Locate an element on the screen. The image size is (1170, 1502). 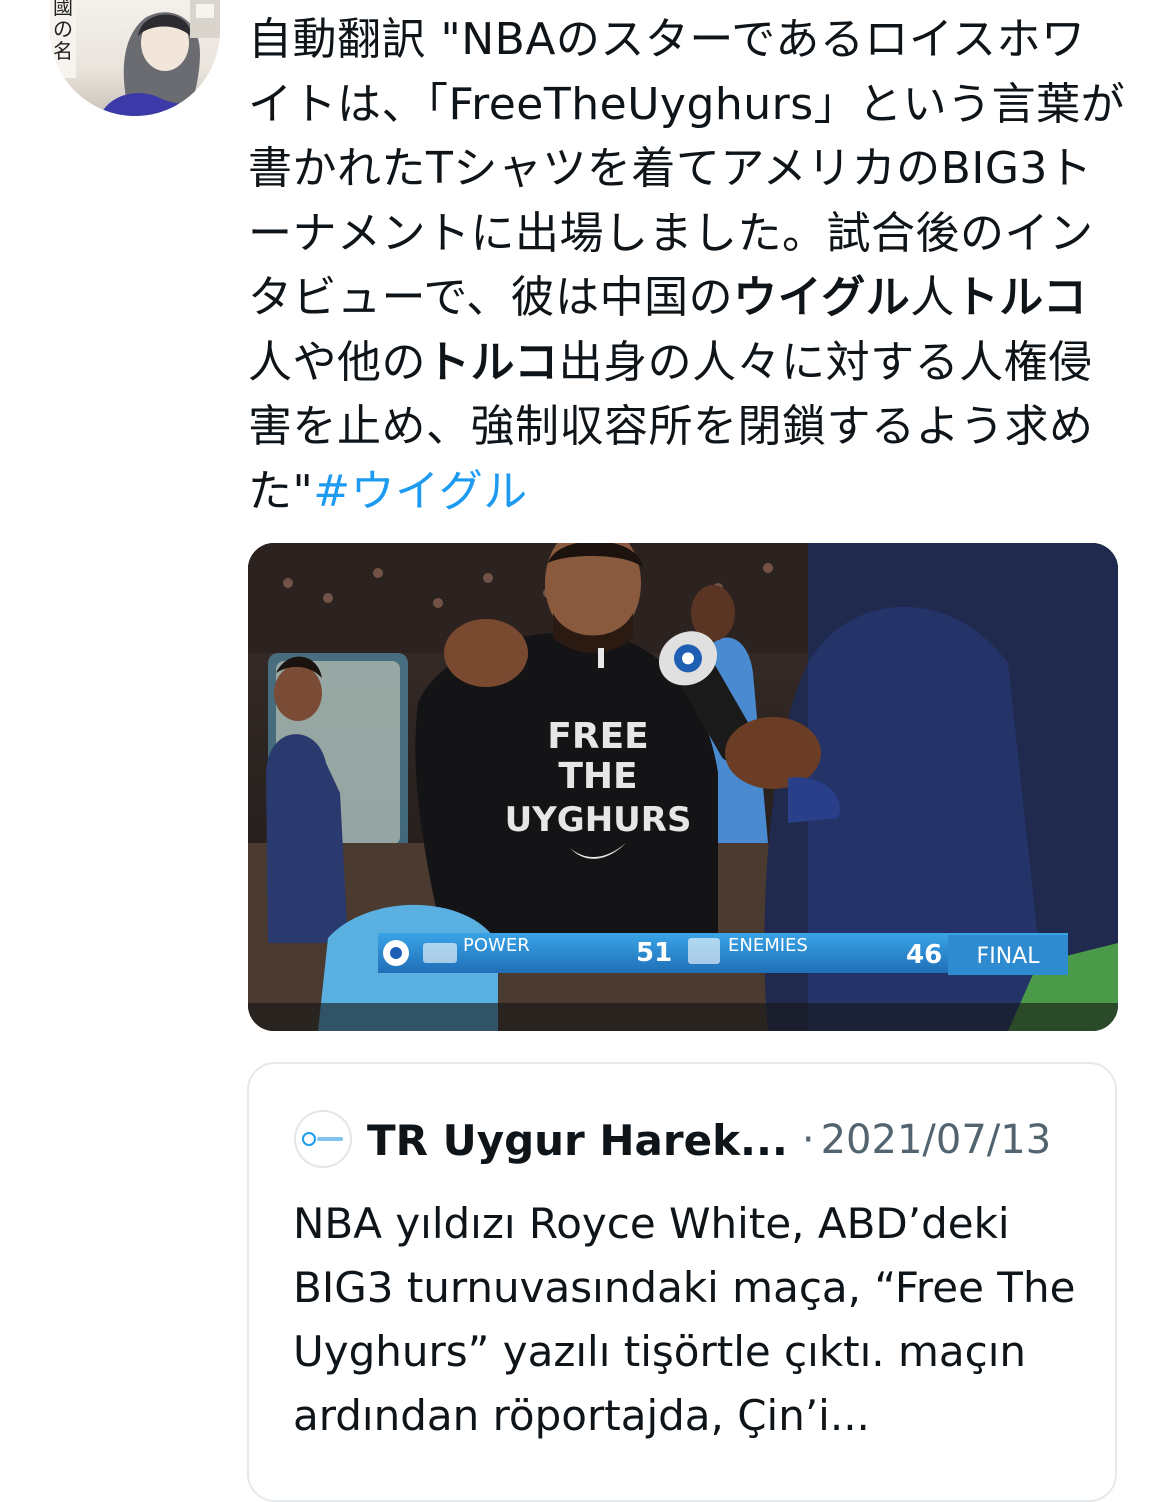
home-score: 51 is located at coordinates (654, 953).